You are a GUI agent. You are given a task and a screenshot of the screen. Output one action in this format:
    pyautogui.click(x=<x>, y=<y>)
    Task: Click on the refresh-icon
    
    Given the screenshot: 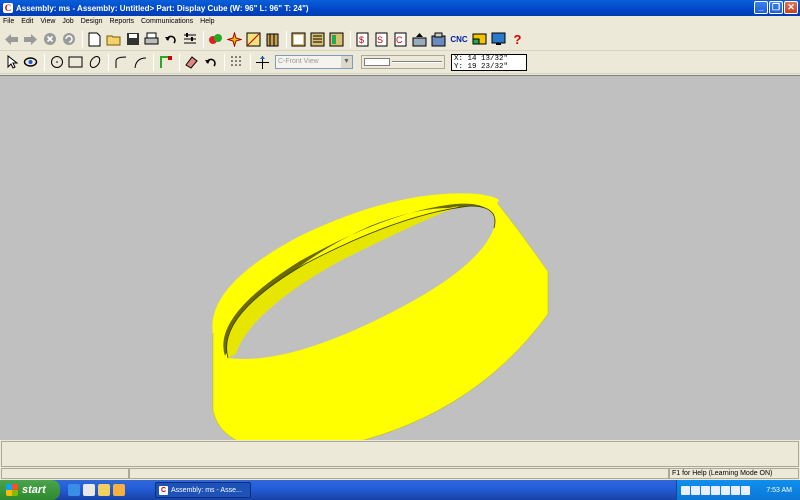 What is the action you would take?
    pyautogui.click(x=68, y=39)
    